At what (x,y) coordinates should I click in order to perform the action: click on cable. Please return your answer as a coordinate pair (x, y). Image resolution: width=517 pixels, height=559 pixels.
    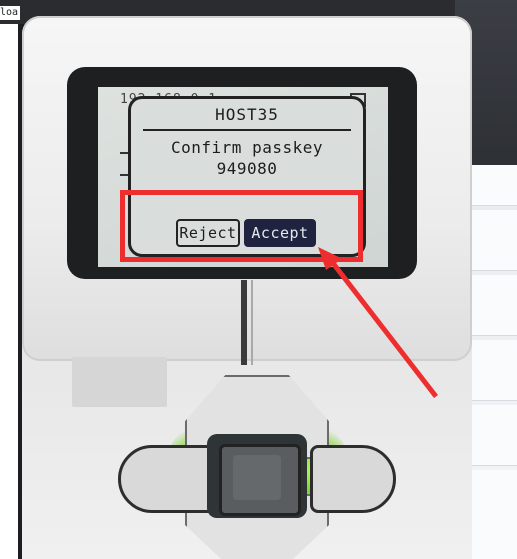
    Looking at the image, I should click on (244, 322).